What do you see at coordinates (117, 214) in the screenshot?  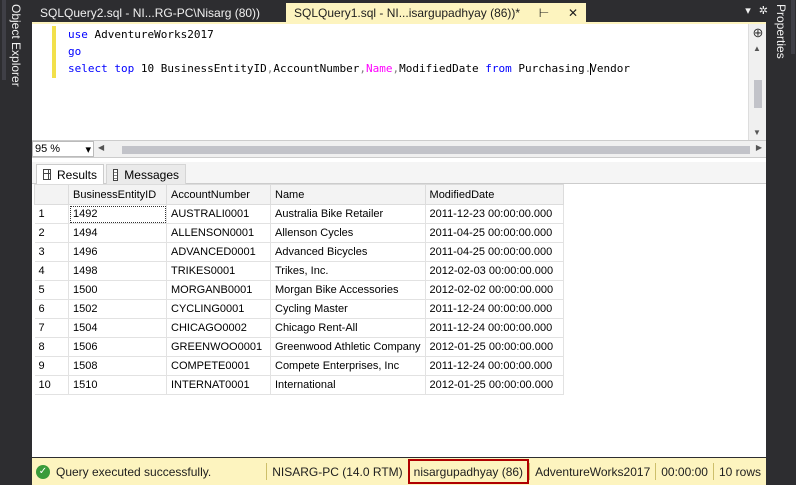 I see `table-cell: 1492` at bounding box center [117, 214].